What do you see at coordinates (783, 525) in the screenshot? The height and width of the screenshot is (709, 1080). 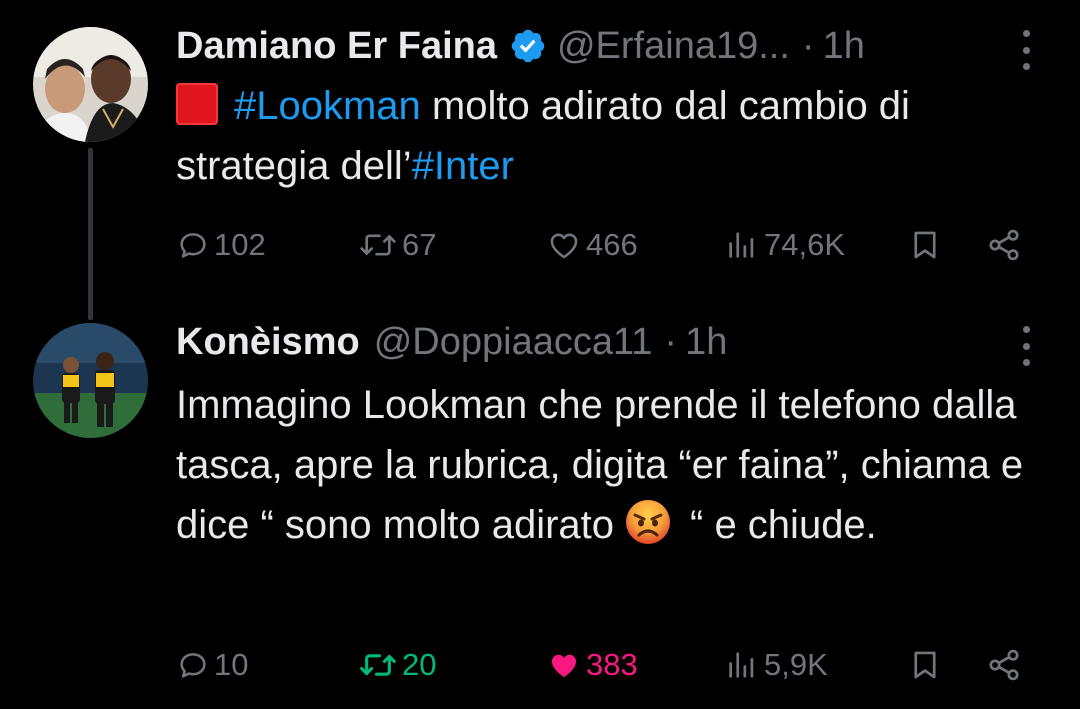 I see `tweet-text-segment: “ e chiude.` at bounding box center [783, 525].